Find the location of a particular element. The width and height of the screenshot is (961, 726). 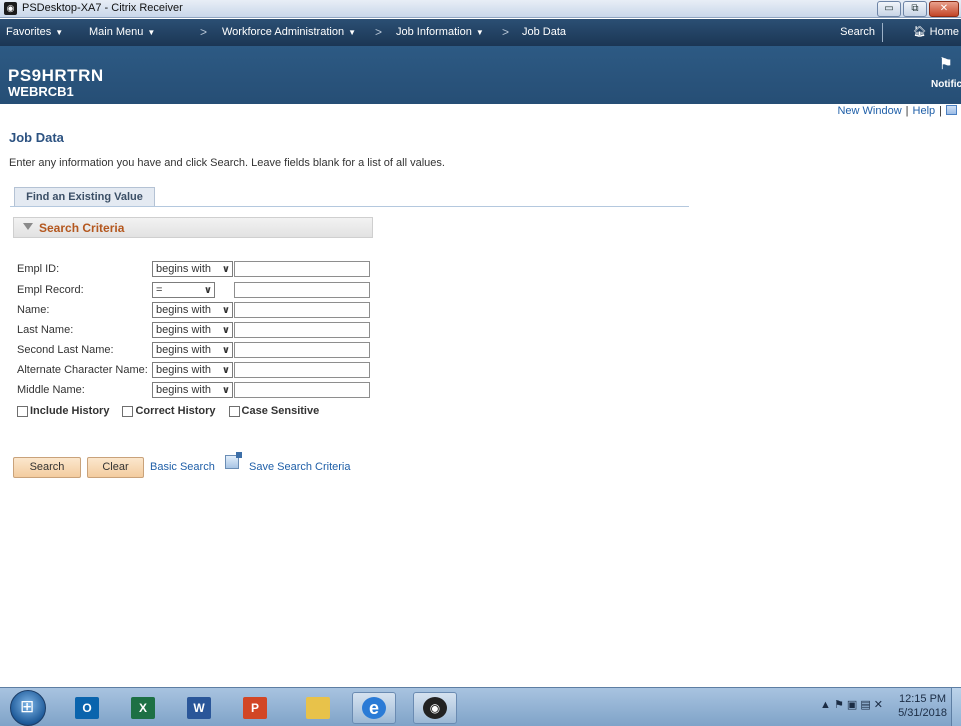

page-utility-links: New Window | Help | is located at coordinates (897, 111).